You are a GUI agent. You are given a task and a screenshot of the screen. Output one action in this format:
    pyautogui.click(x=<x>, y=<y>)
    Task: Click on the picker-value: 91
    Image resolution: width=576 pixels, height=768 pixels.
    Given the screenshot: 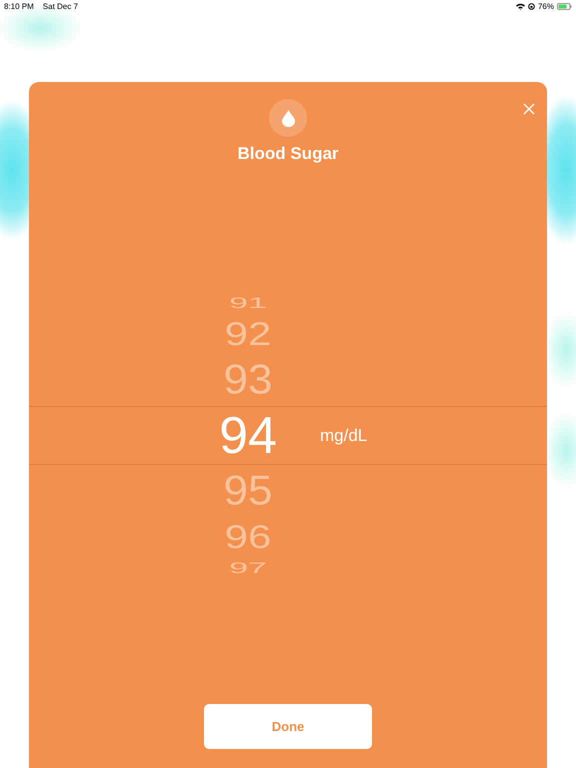 What is the action you would take?
    pyautogui.click(x=248, y=303)
    